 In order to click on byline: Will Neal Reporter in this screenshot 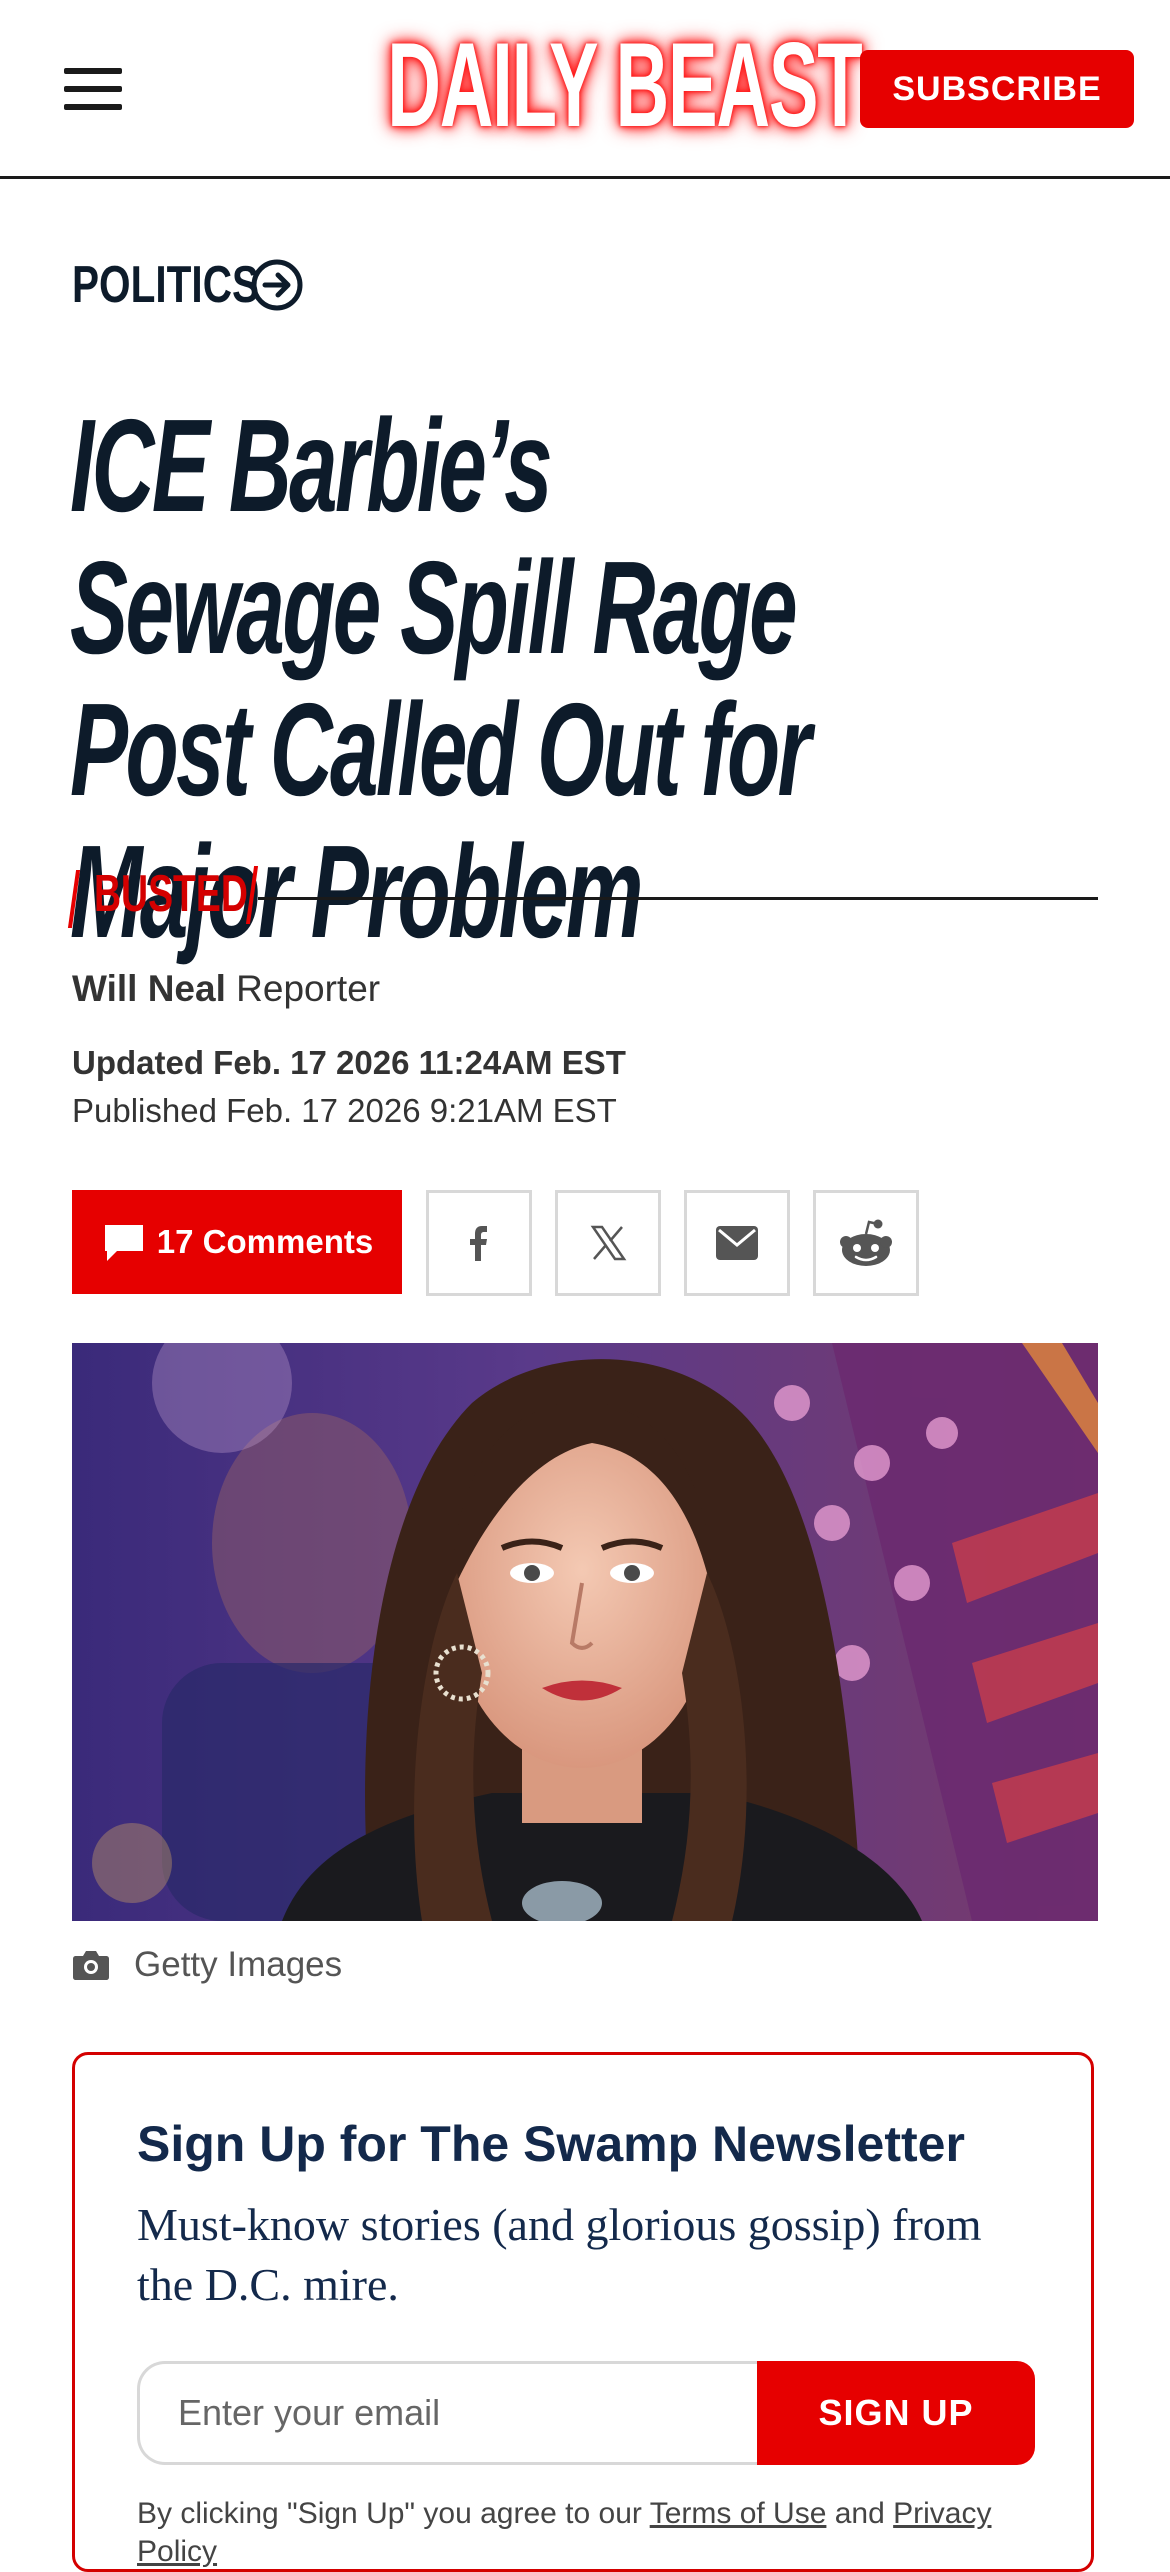, I will do `click(226, 989)`.